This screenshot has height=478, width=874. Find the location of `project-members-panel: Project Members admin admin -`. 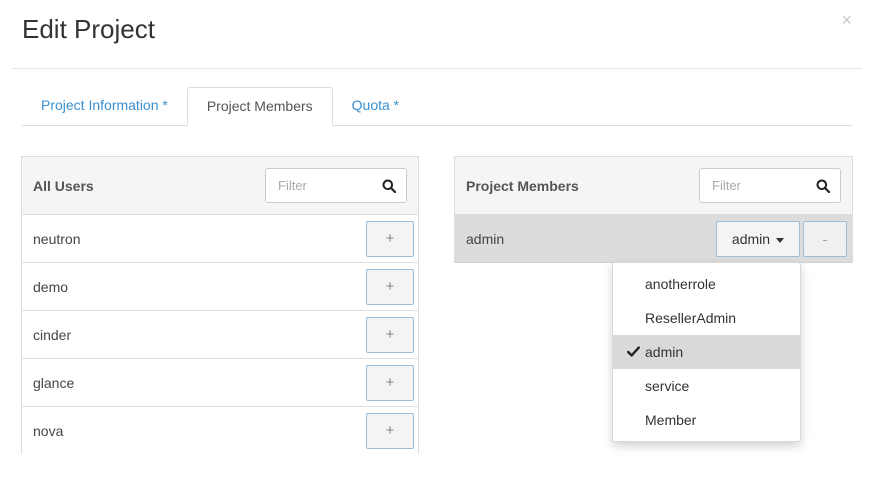

project-members-panel: Project Members admin admin - is located at coordinates (653, 209).